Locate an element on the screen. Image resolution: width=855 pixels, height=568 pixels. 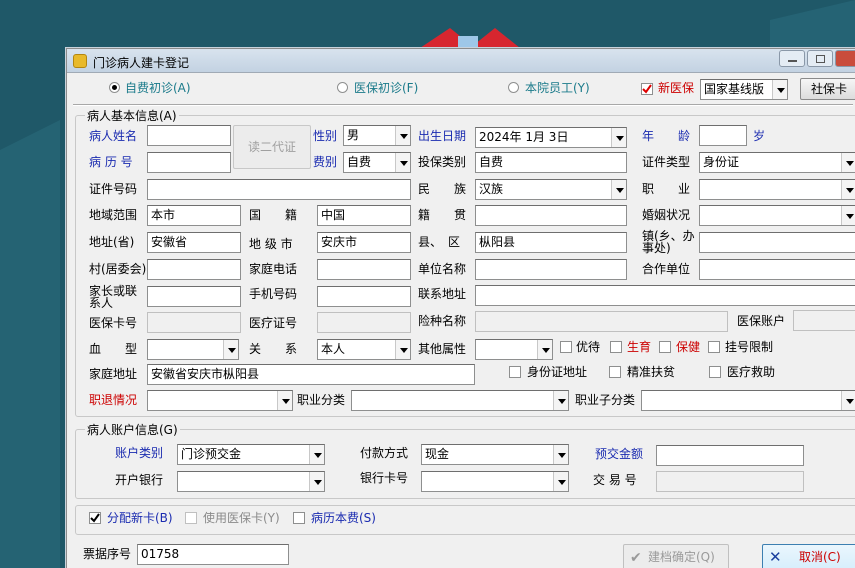
social-card-button: 社保卡 is located at coordinates (827, 89).